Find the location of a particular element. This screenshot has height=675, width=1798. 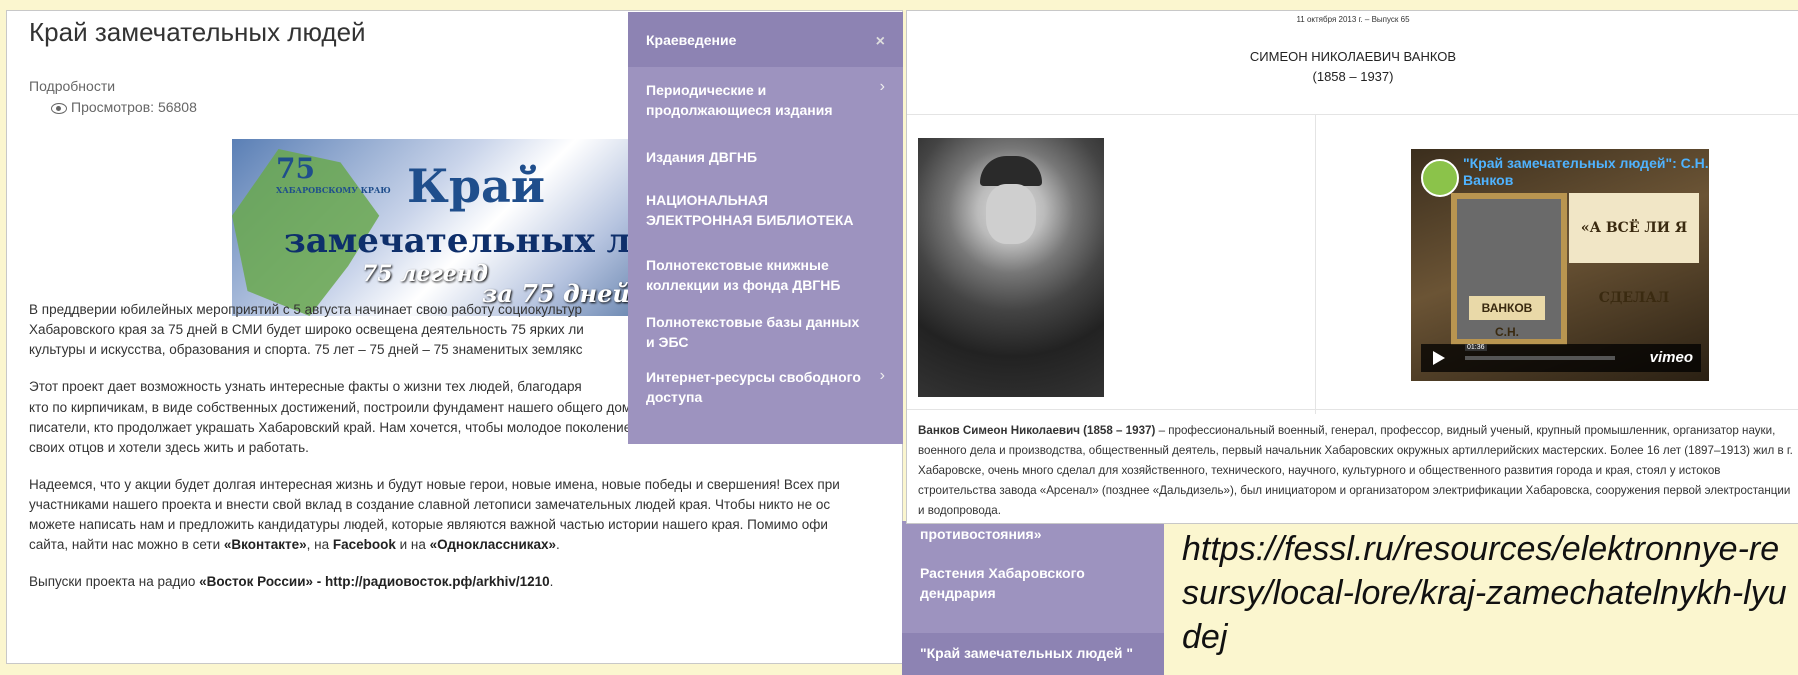

face-shape is located at coordinates (1011, 214).